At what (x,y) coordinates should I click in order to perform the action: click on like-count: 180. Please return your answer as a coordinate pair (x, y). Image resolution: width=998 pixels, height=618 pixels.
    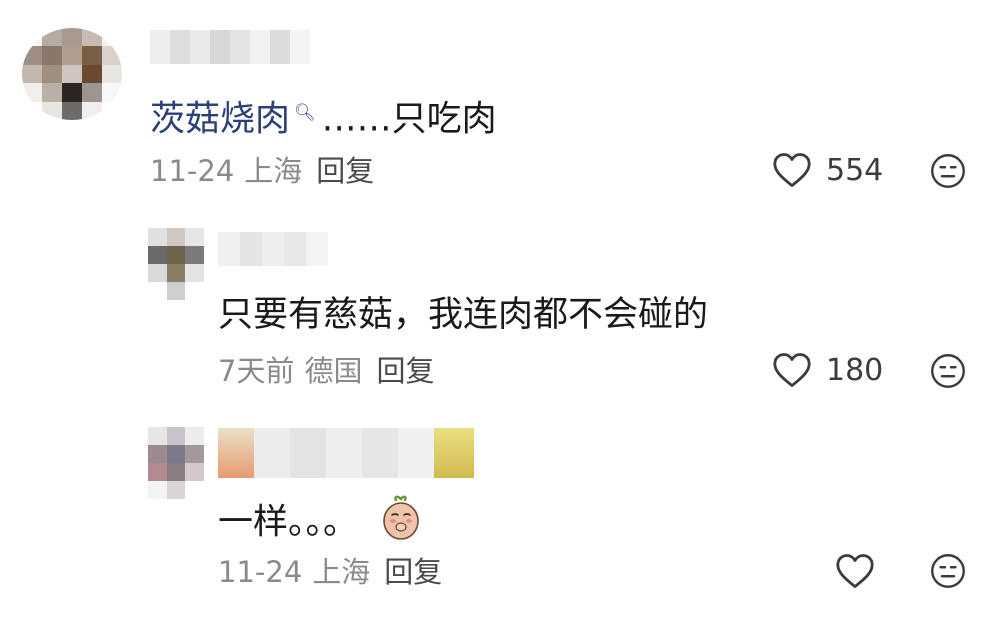
    Looking at the image, I should click on (855, 370).